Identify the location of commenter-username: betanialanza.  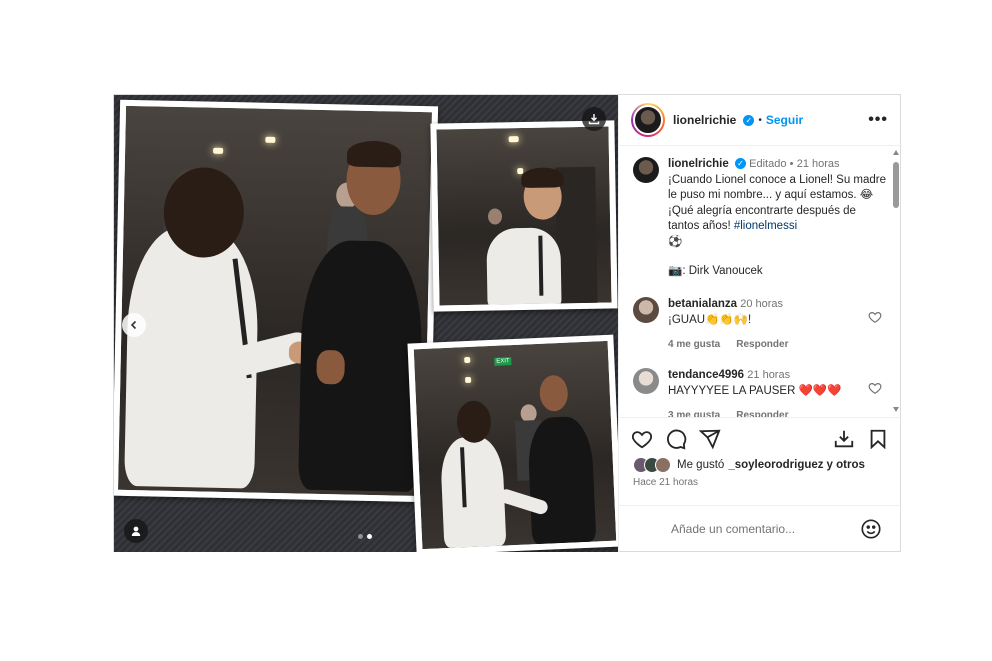
(702, 304).